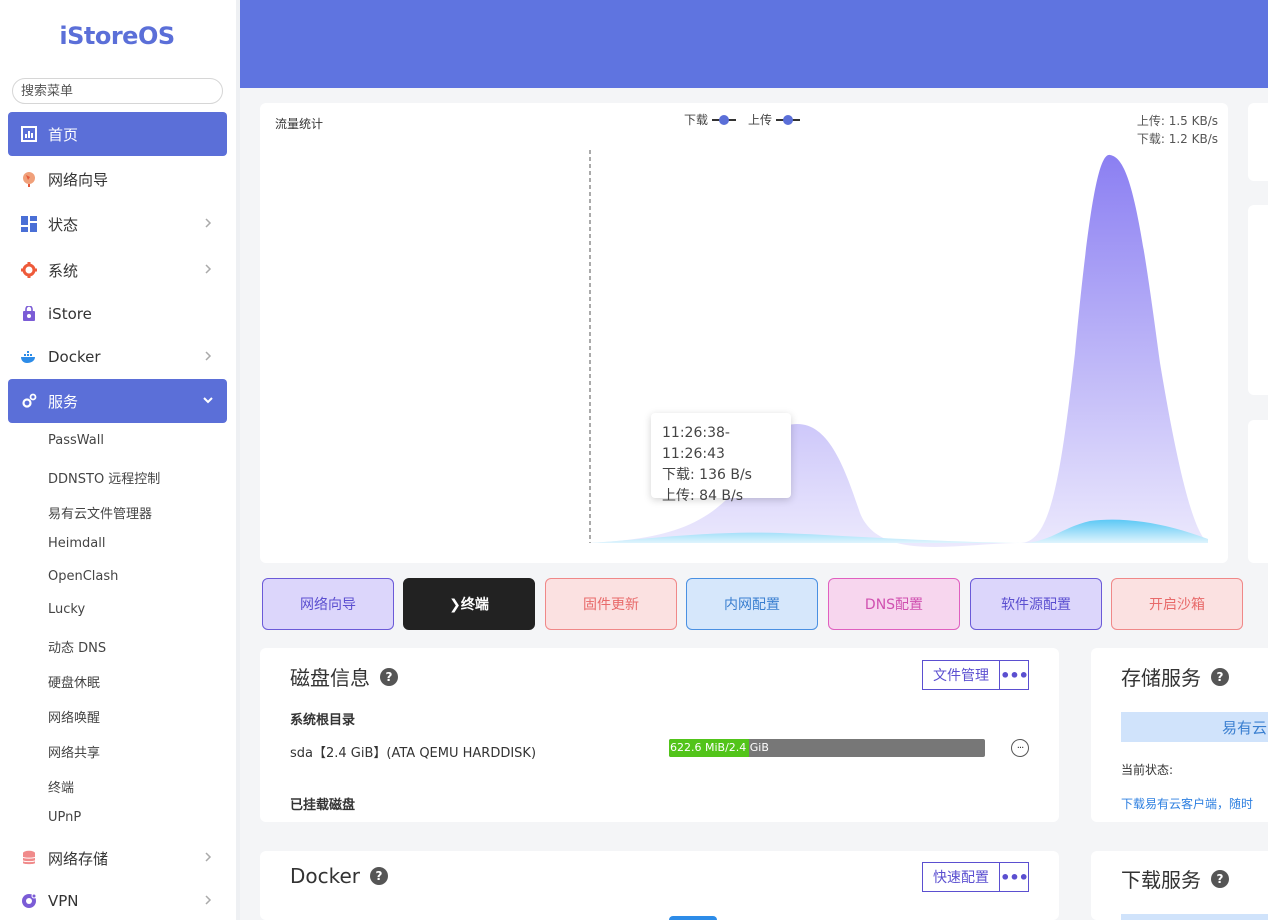 The width and height of the screenshot is (1268, 920). I want to click on docker-toggle, so click(693, 918).